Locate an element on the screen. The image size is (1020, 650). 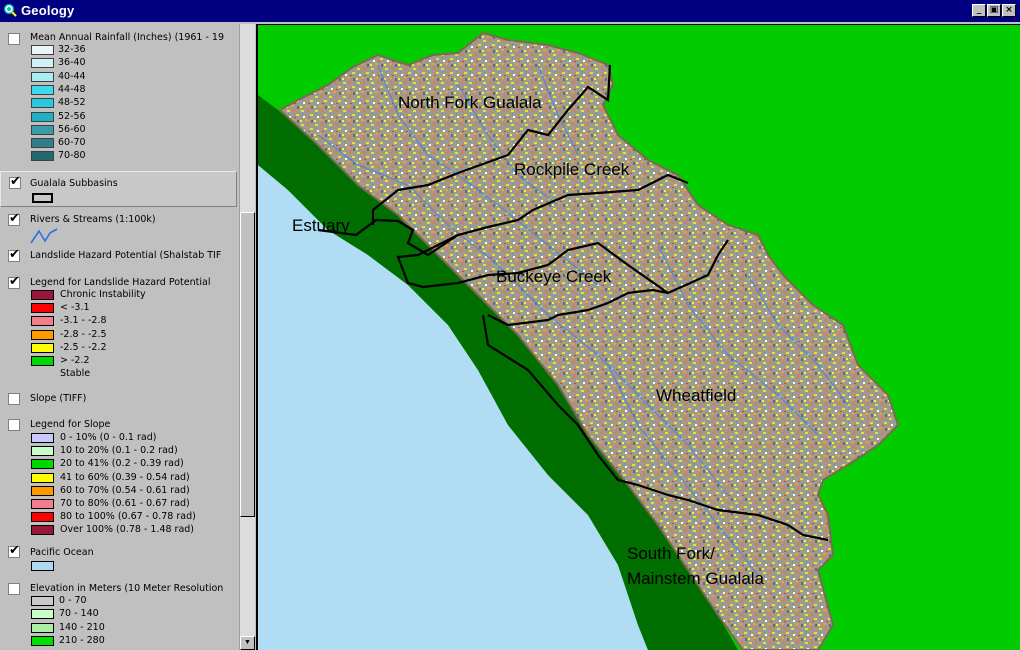
view-icon is located at coordinates (10, 10).